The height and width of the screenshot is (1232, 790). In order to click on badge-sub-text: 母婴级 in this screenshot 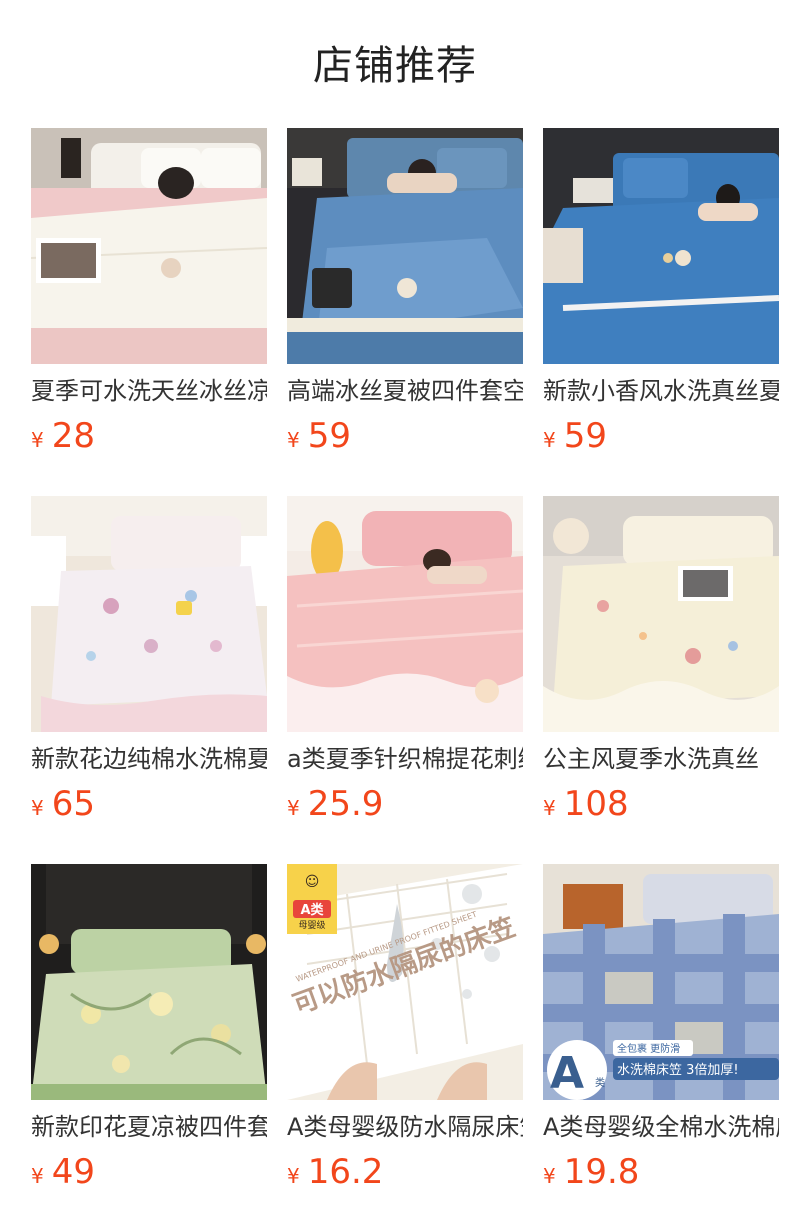, I will do `click(311, 925)`.